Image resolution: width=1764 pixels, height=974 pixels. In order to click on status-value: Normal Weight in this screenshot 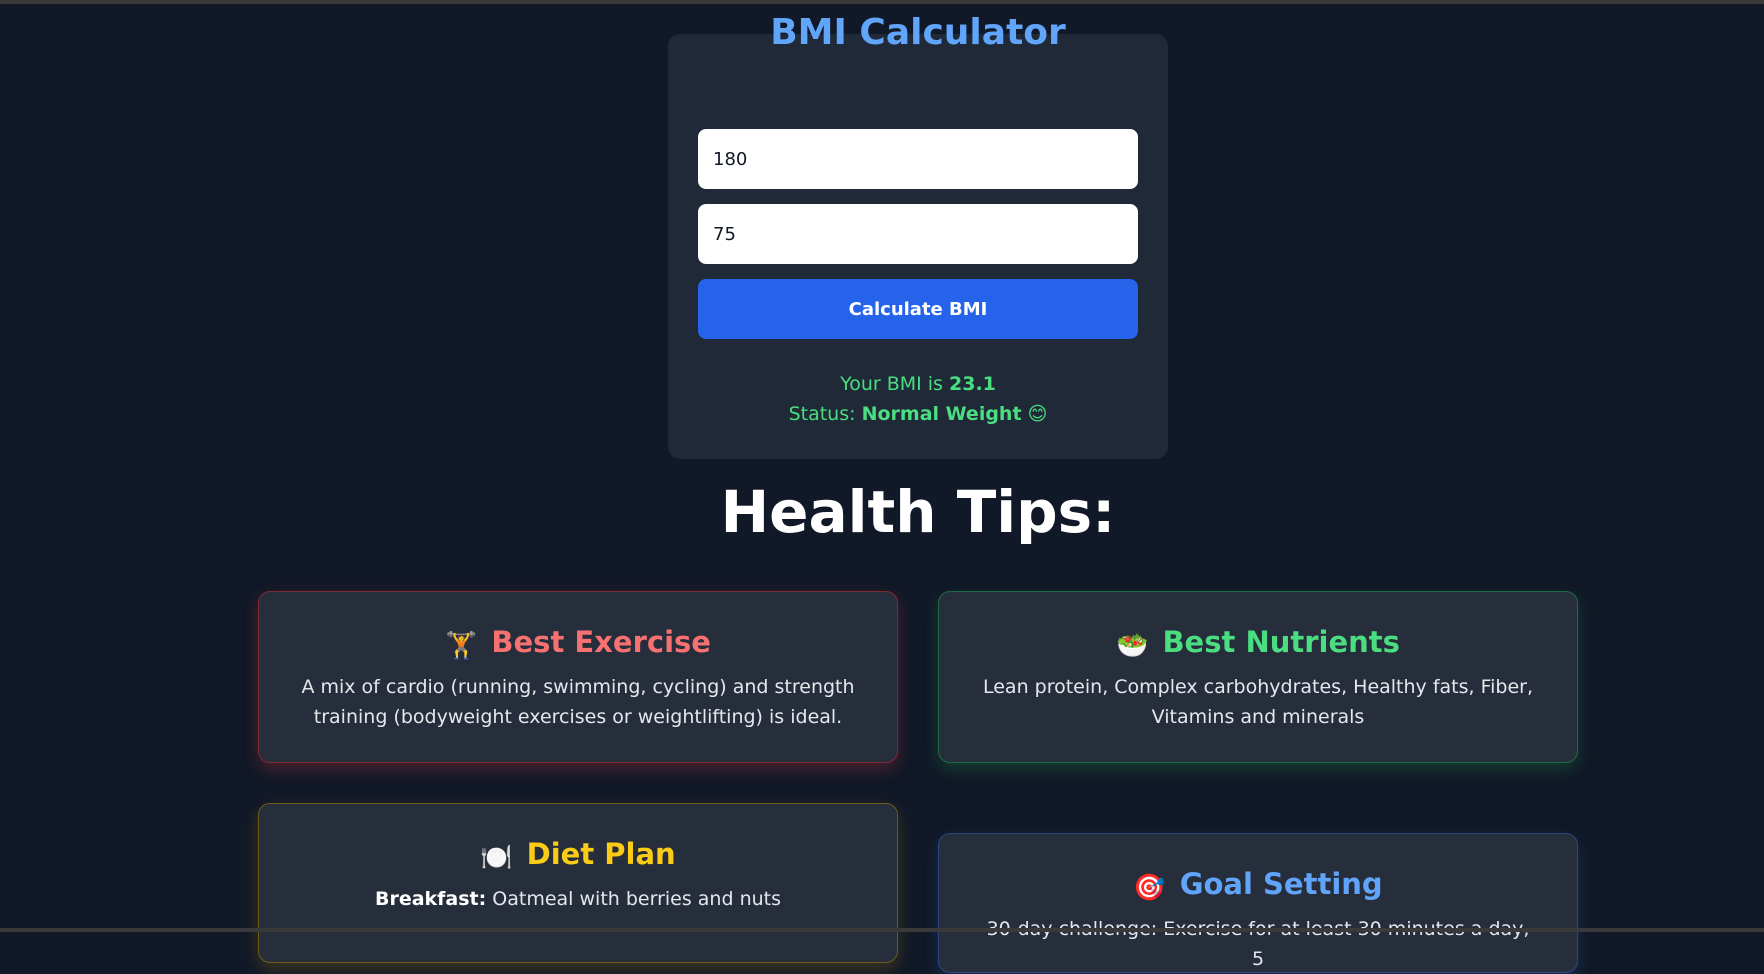, I will do `click(941, 414)`.